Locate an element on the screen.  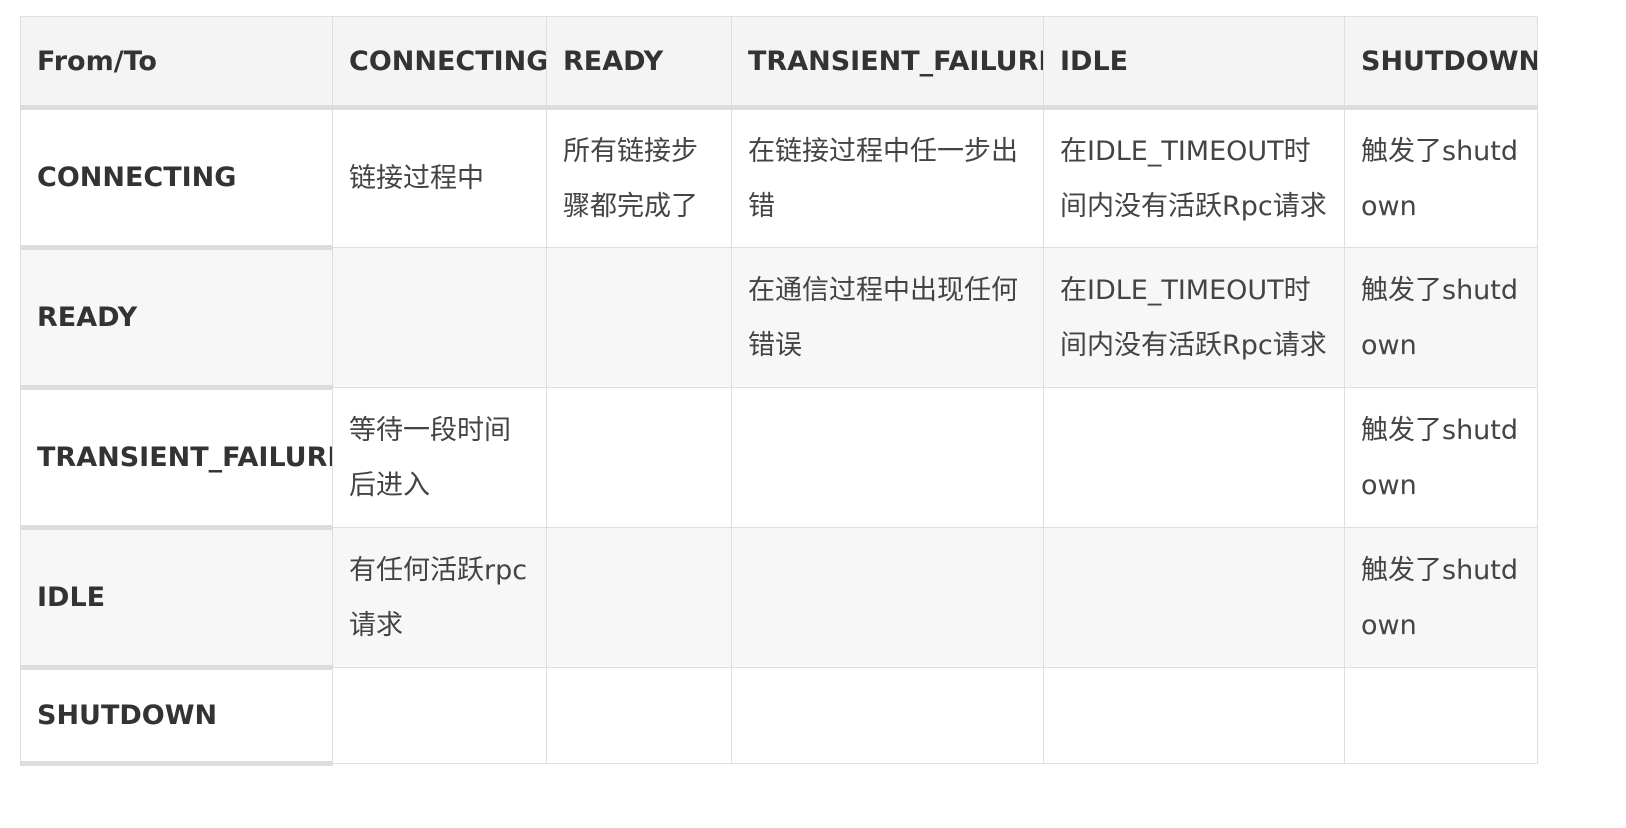
table-cell: 所有链接步骤都完成了 is located at coordinates (639, 177).